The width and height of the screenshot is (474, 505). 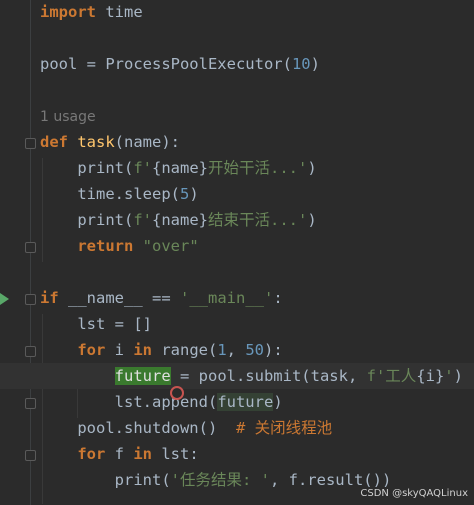 I want to click on code-text: import time, so click(x=91, y=12).